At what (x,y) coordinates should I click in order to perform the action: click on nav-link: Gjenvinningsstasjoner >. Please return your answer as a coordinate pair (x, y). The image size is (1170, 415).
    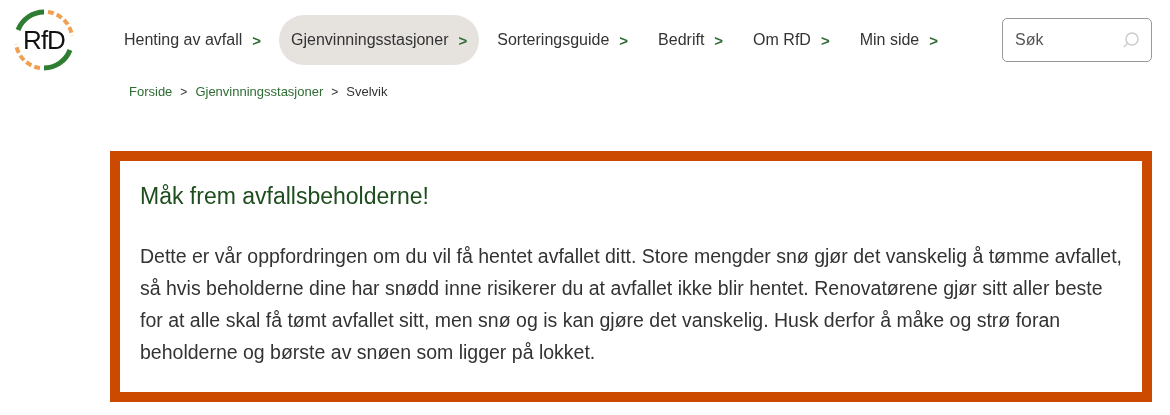
    Looking at the image, I should click on (379, 40).